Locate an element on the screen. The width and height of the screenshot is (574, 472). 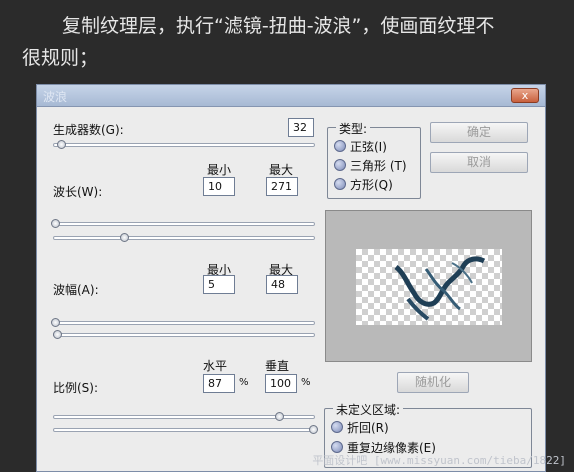
radio-square is located at coordinates (340, 184).